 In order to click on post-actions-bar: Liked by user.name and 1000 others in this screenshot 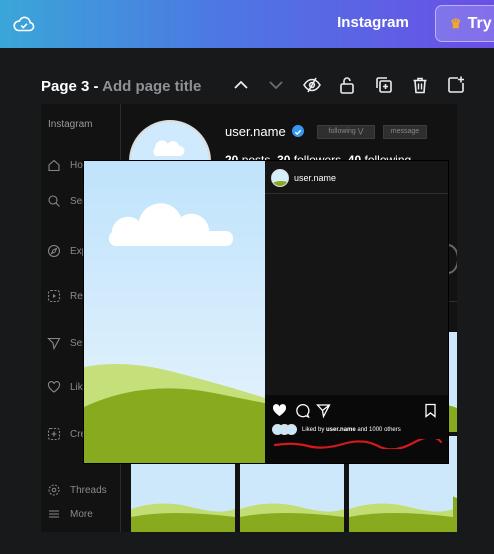, I will do `click(356, 429)`.